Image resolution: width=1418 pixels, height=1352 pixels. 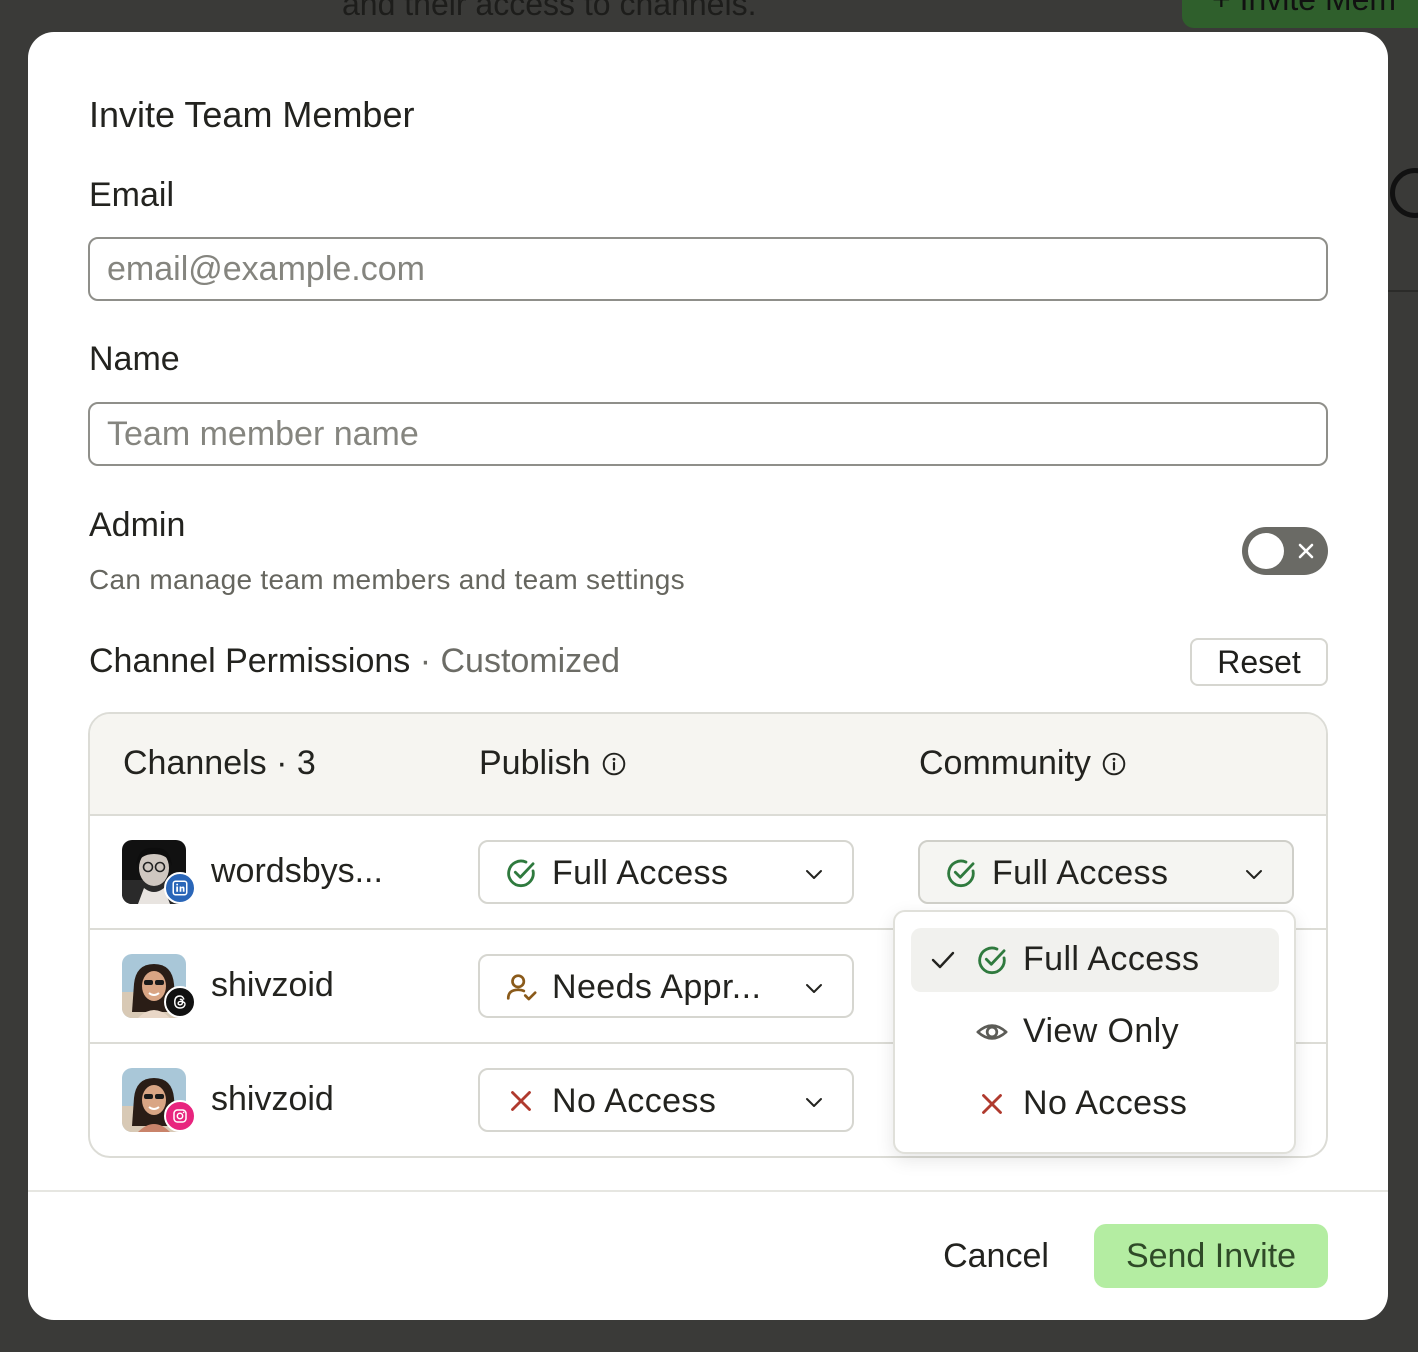 What do you see at coordinates (1080, 873) in the screenshot?
I see `community-permission-value: Full Access` at bounding box center [1080, 873].